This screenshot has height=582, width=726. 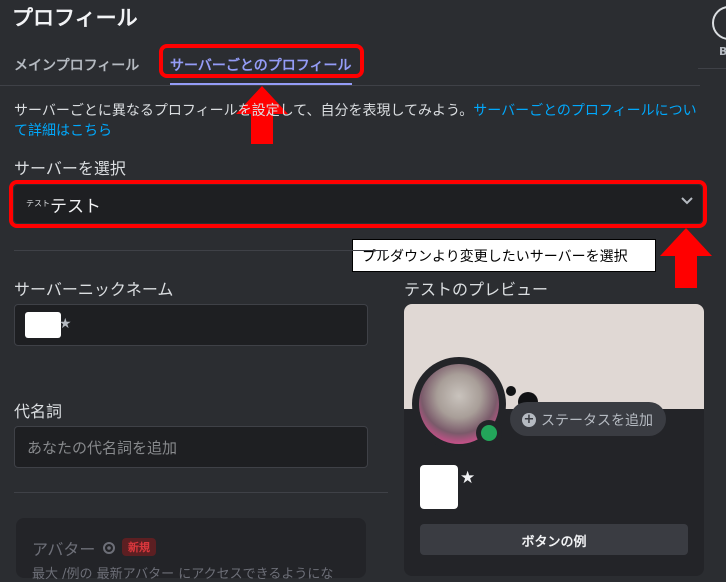 What do you see at coordinates (529, 419) in the screenshot?
I see `plus-icon: +` at bounding box center [529, 419].